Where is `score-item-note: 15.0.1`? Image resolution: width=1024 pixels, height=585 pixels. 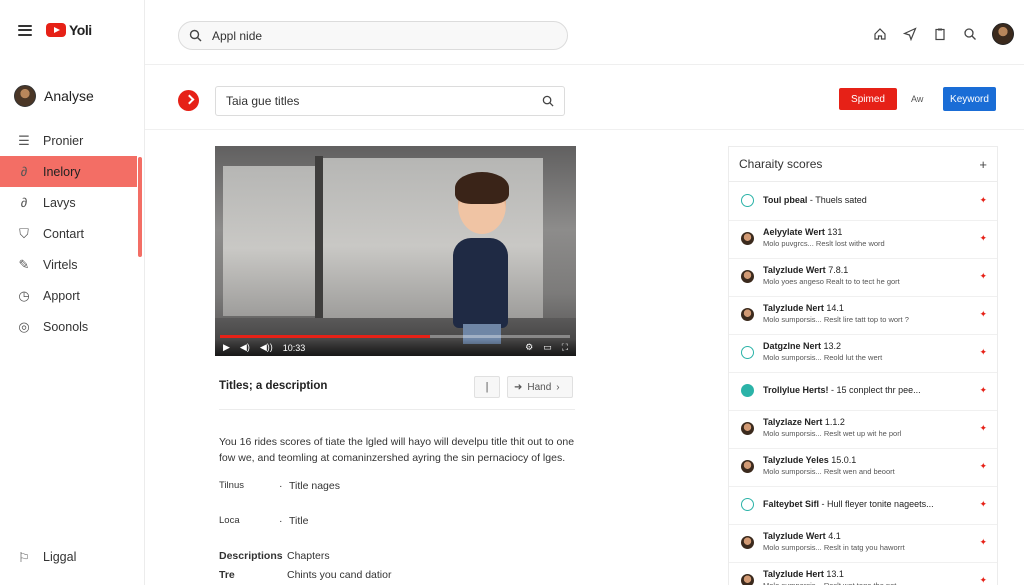 score-item-note: 15.0.1 is located at coordinates (844, 460).